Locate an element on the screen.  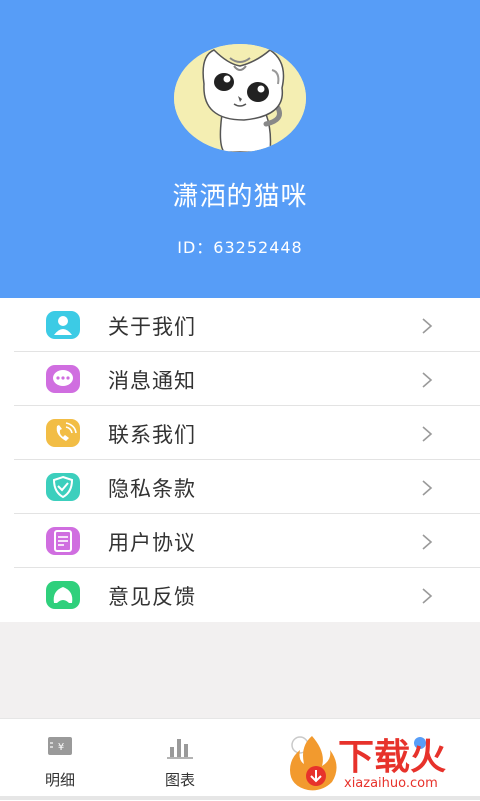
cat-avatar is located at coordinates (240, 98).